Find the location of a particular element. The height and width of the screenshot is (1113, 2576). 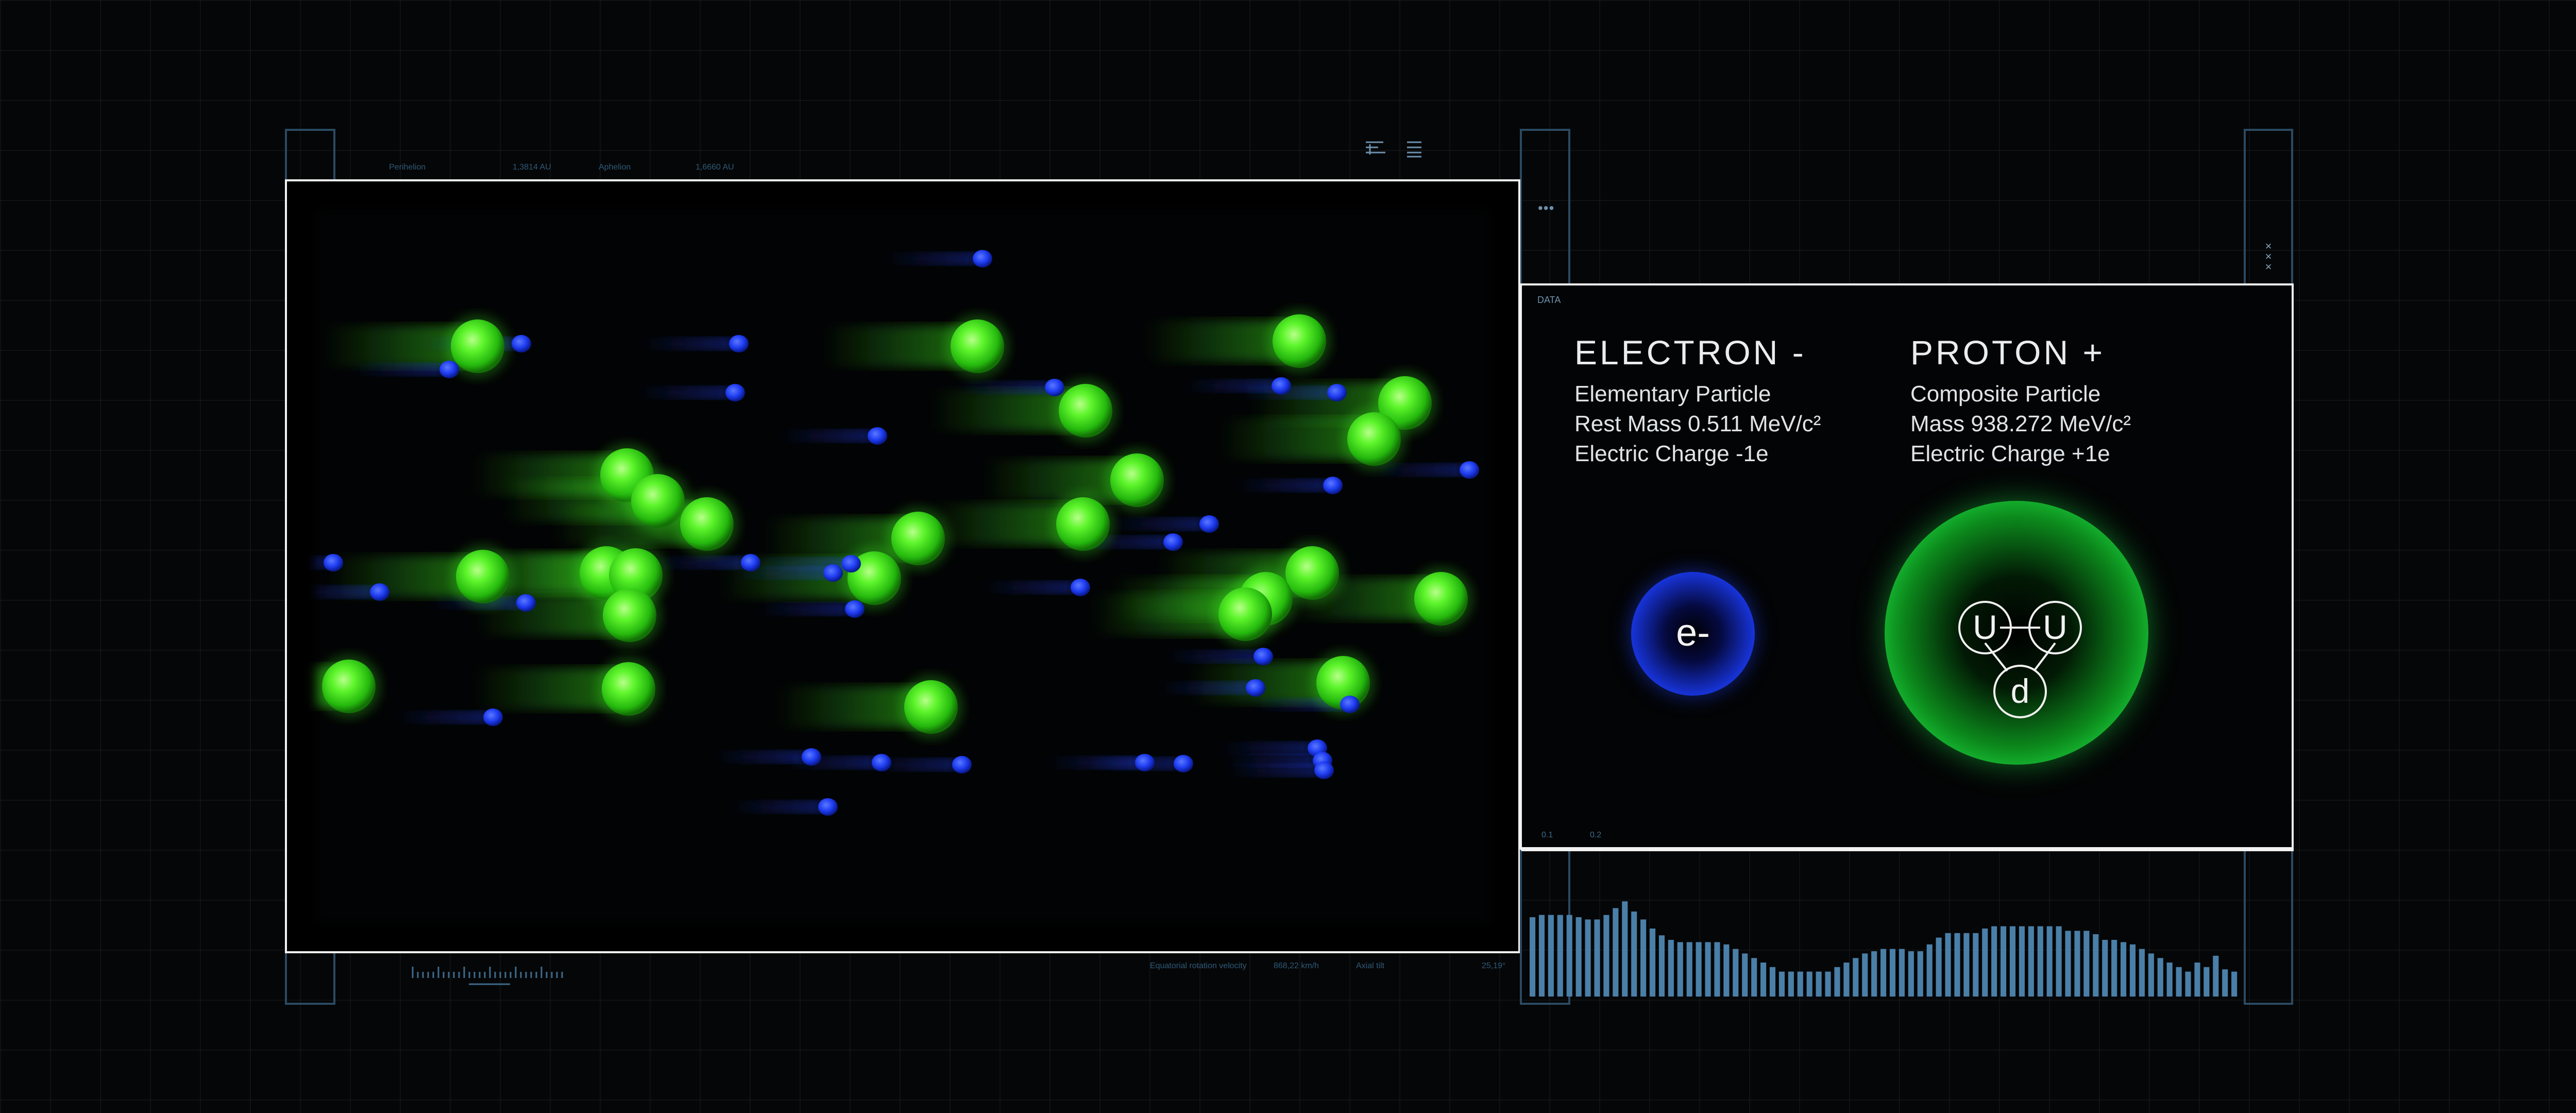

quark-u2: U is located at coordinates (2055, 627).